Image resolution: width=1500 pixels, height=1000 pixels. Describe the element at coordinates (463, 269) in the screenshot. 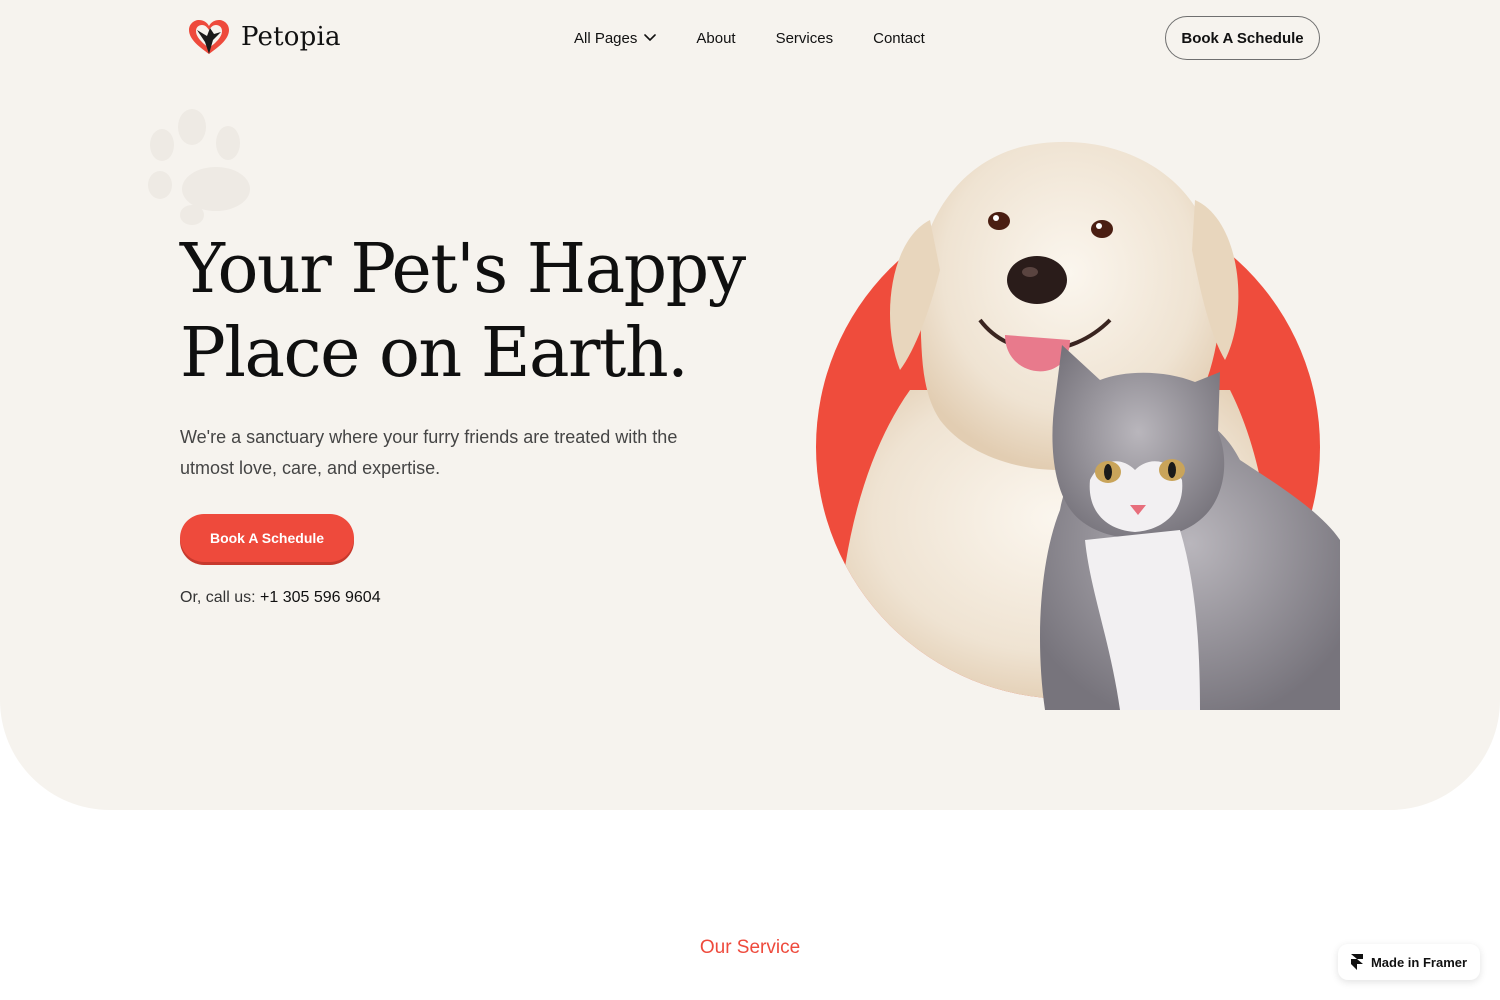

I see `headline-line-1: Your Pet's Happy` at that location.